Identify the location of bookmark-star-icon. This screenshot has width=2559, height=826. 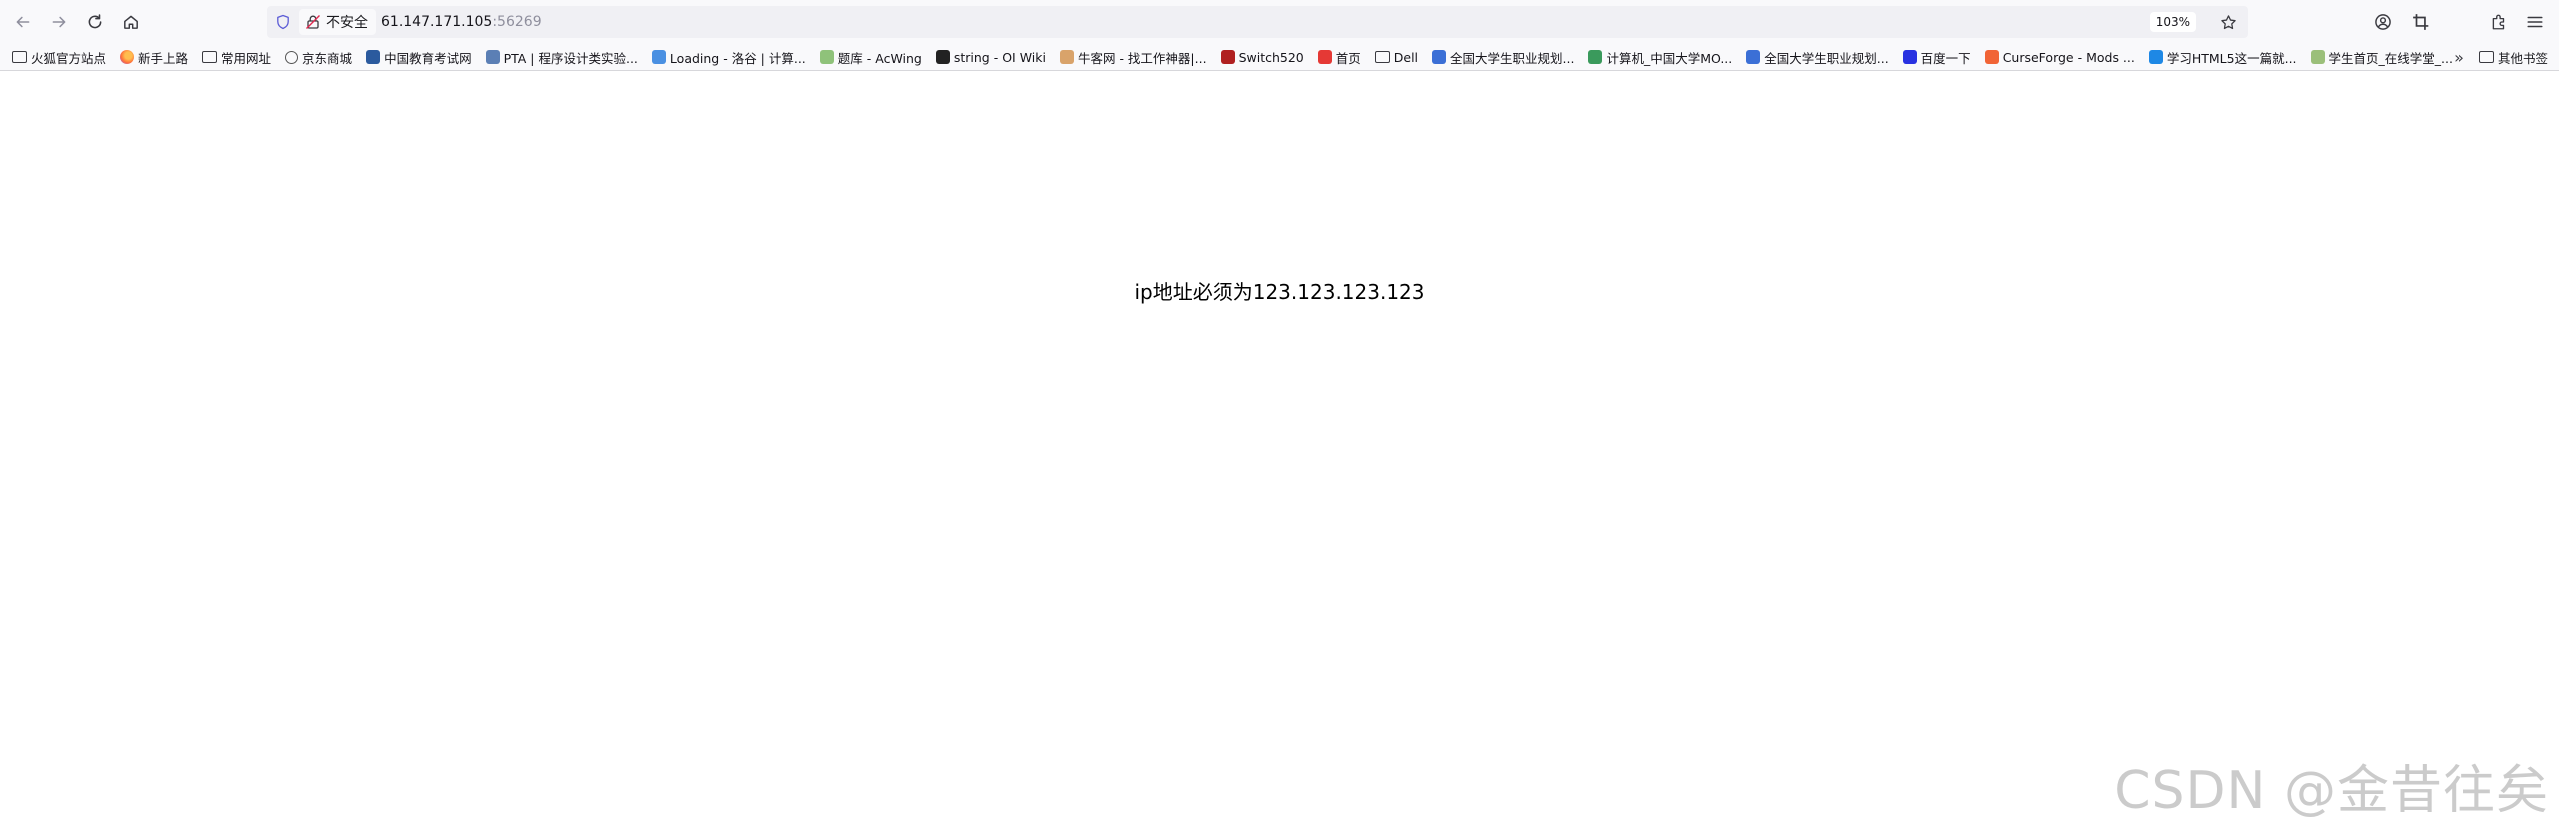
(2228, 21).